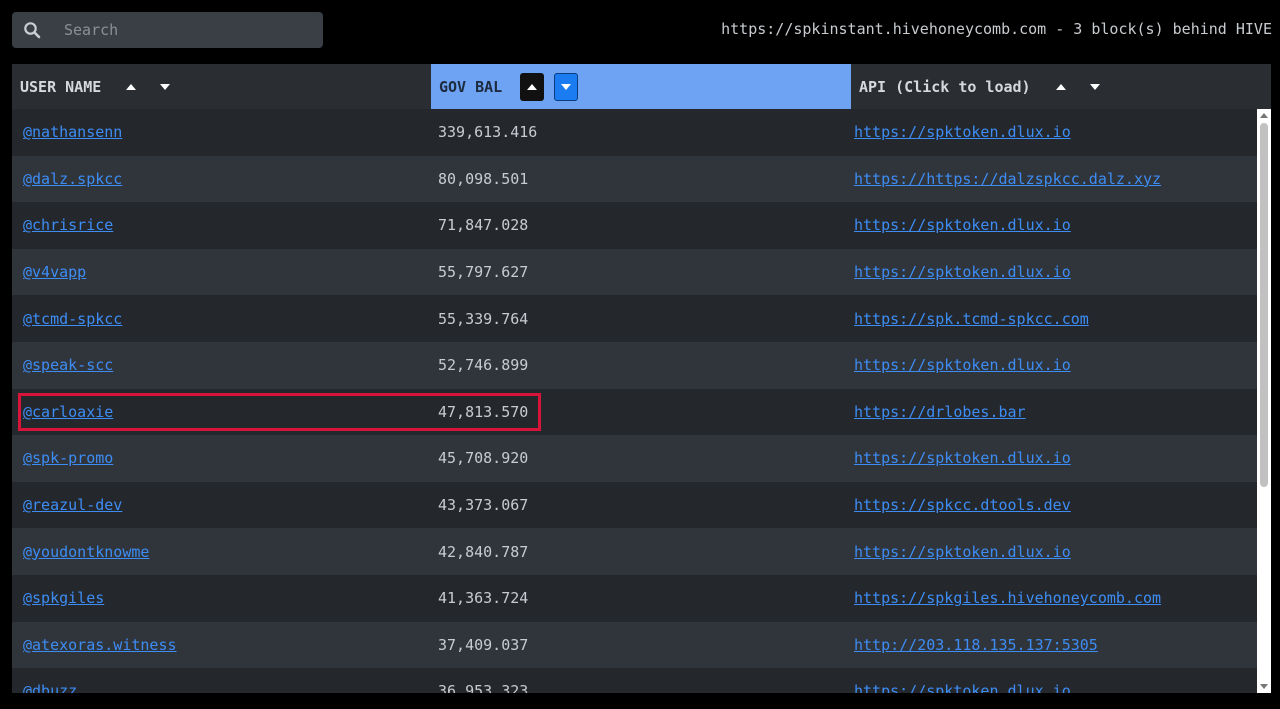 The width and height of the screenshot is (1280, 709). I want to click on gov-bal-cell: 71,847.028, so click(483, 225).